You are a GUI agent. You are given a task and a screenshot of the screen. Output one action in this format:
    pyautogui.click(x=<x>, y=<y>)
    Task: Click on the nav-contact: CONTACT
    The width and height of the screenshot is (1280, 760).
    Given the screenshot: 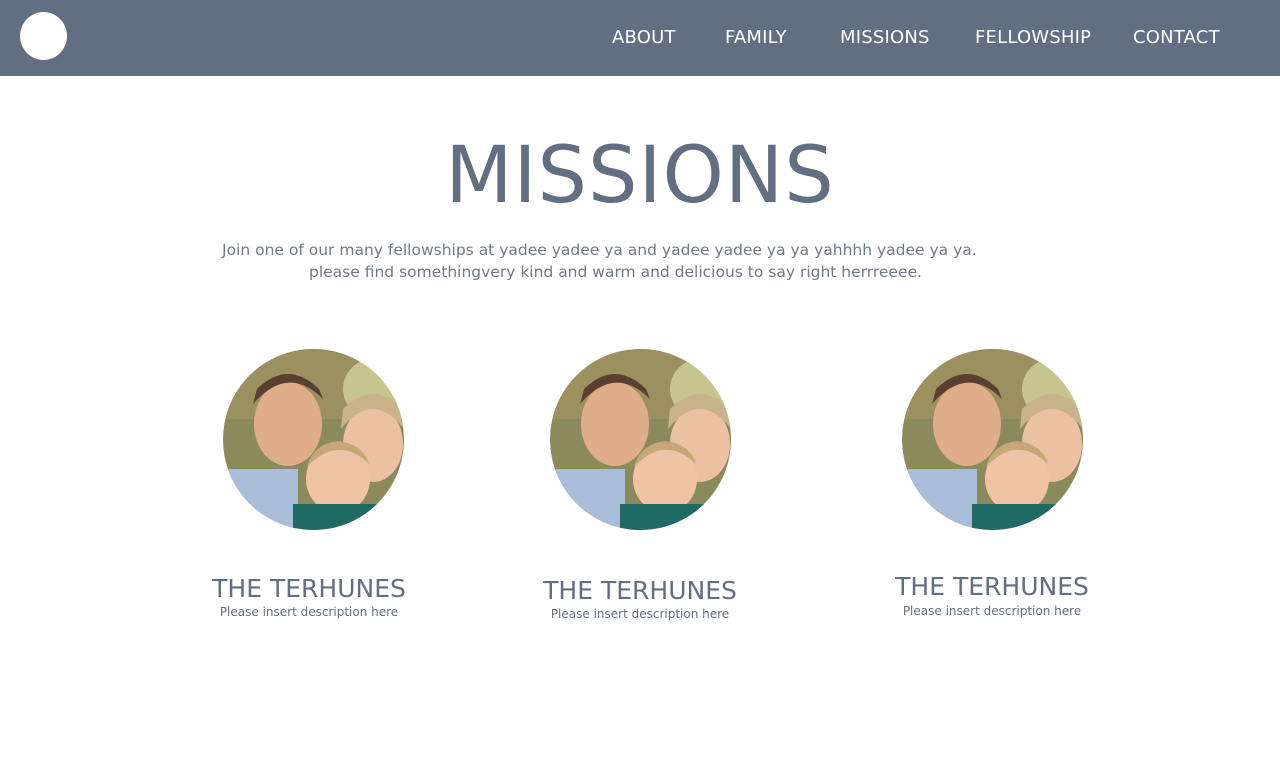 What is the action you would take?
    pyautogui.click(x=1176, y=38)
    